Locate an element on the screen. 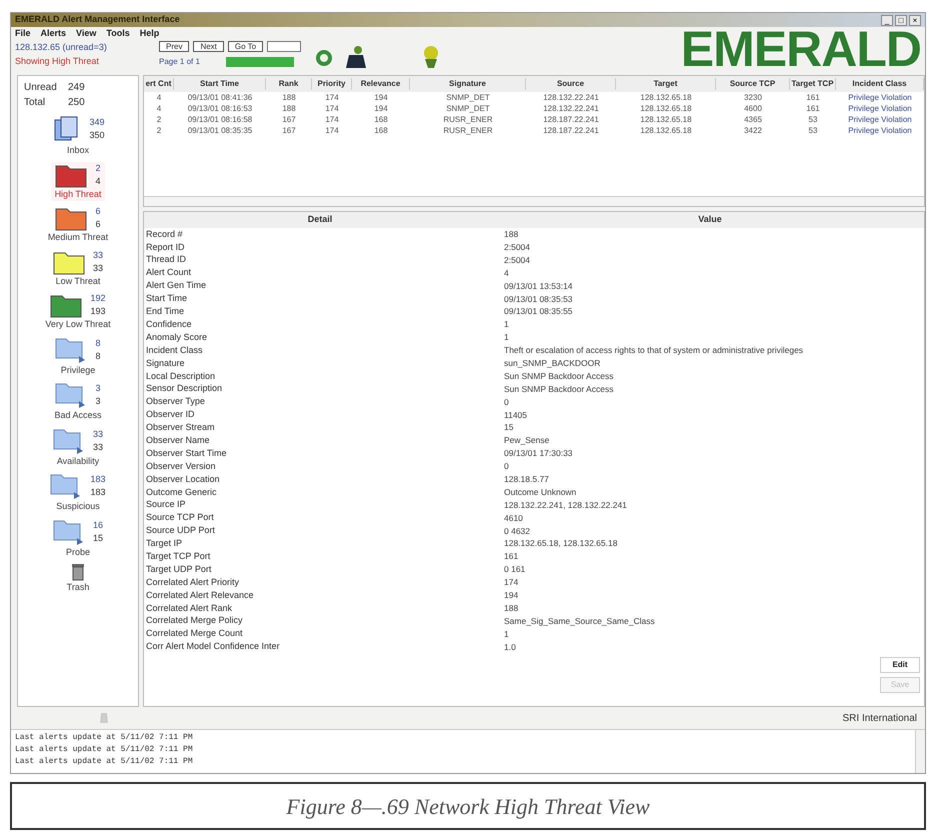 The height and width of the screenshot is (835, 936). folder-label: High Threat is located at coordinates (78, 194).